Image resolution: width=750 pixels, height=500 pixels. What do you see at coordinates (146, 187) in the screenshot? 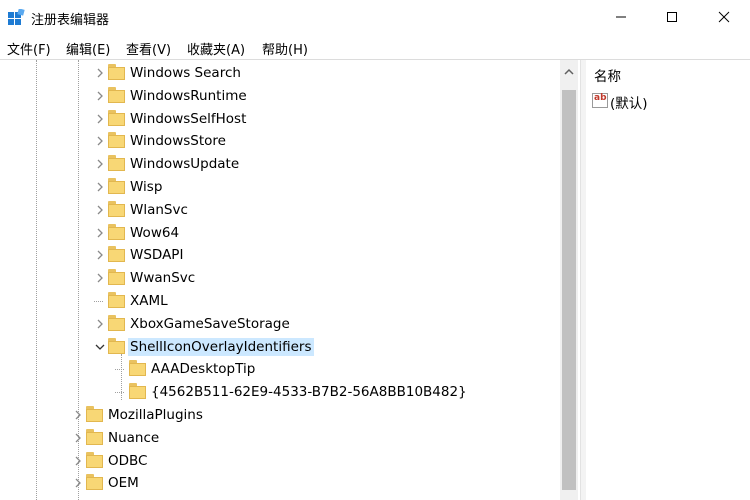
I see `tree-node-label: Wisp` at bounding box center [146, 187].